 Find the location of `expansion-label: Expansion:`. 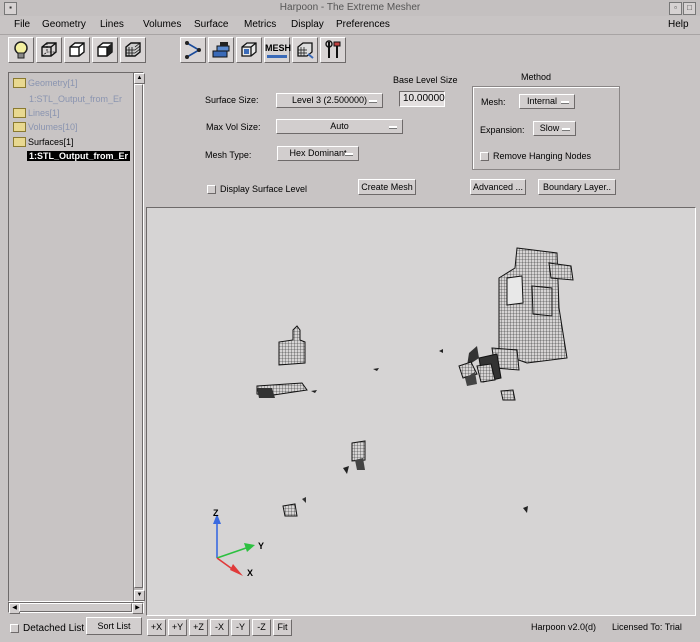

expansion-label: Expansion: is located at coordinates (502, 130).